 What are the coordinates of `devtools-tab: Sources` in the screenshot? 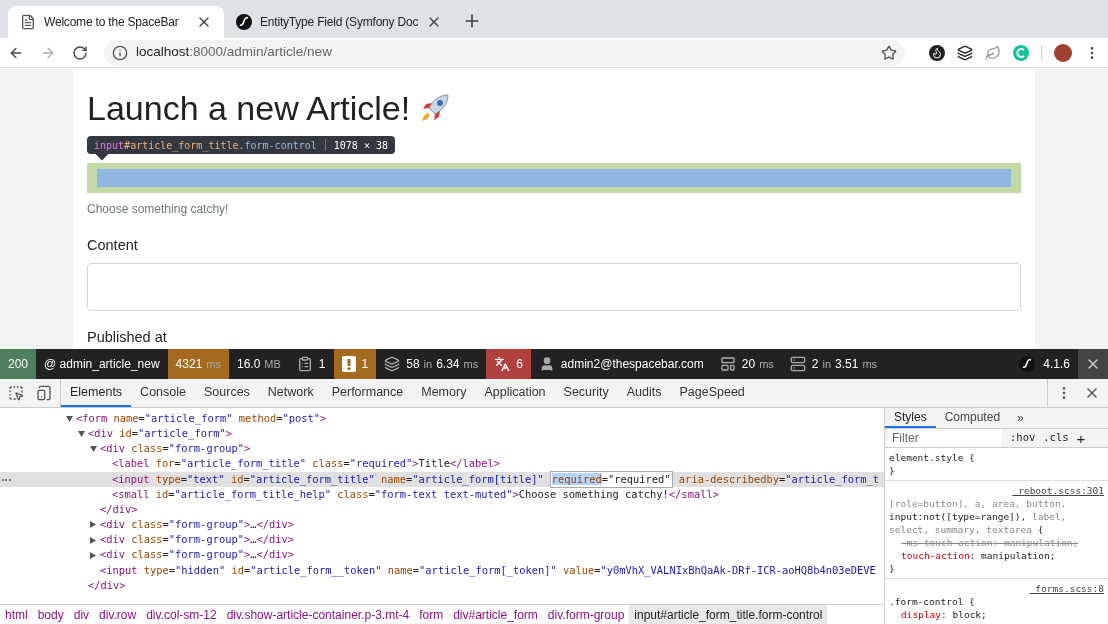 It's located at (227, 393).